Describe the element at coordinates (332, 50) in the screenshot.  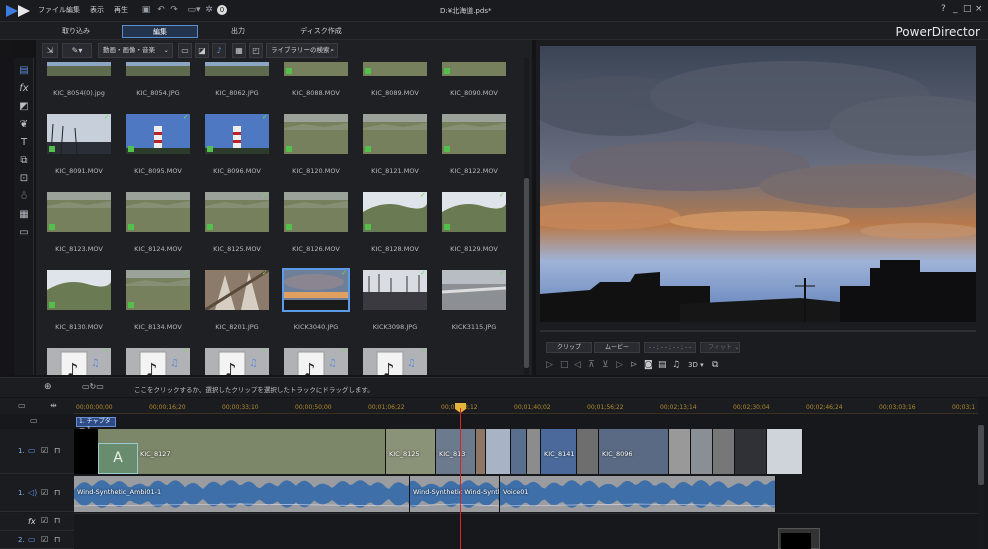
I see `search-icon: ⌕` at that location.